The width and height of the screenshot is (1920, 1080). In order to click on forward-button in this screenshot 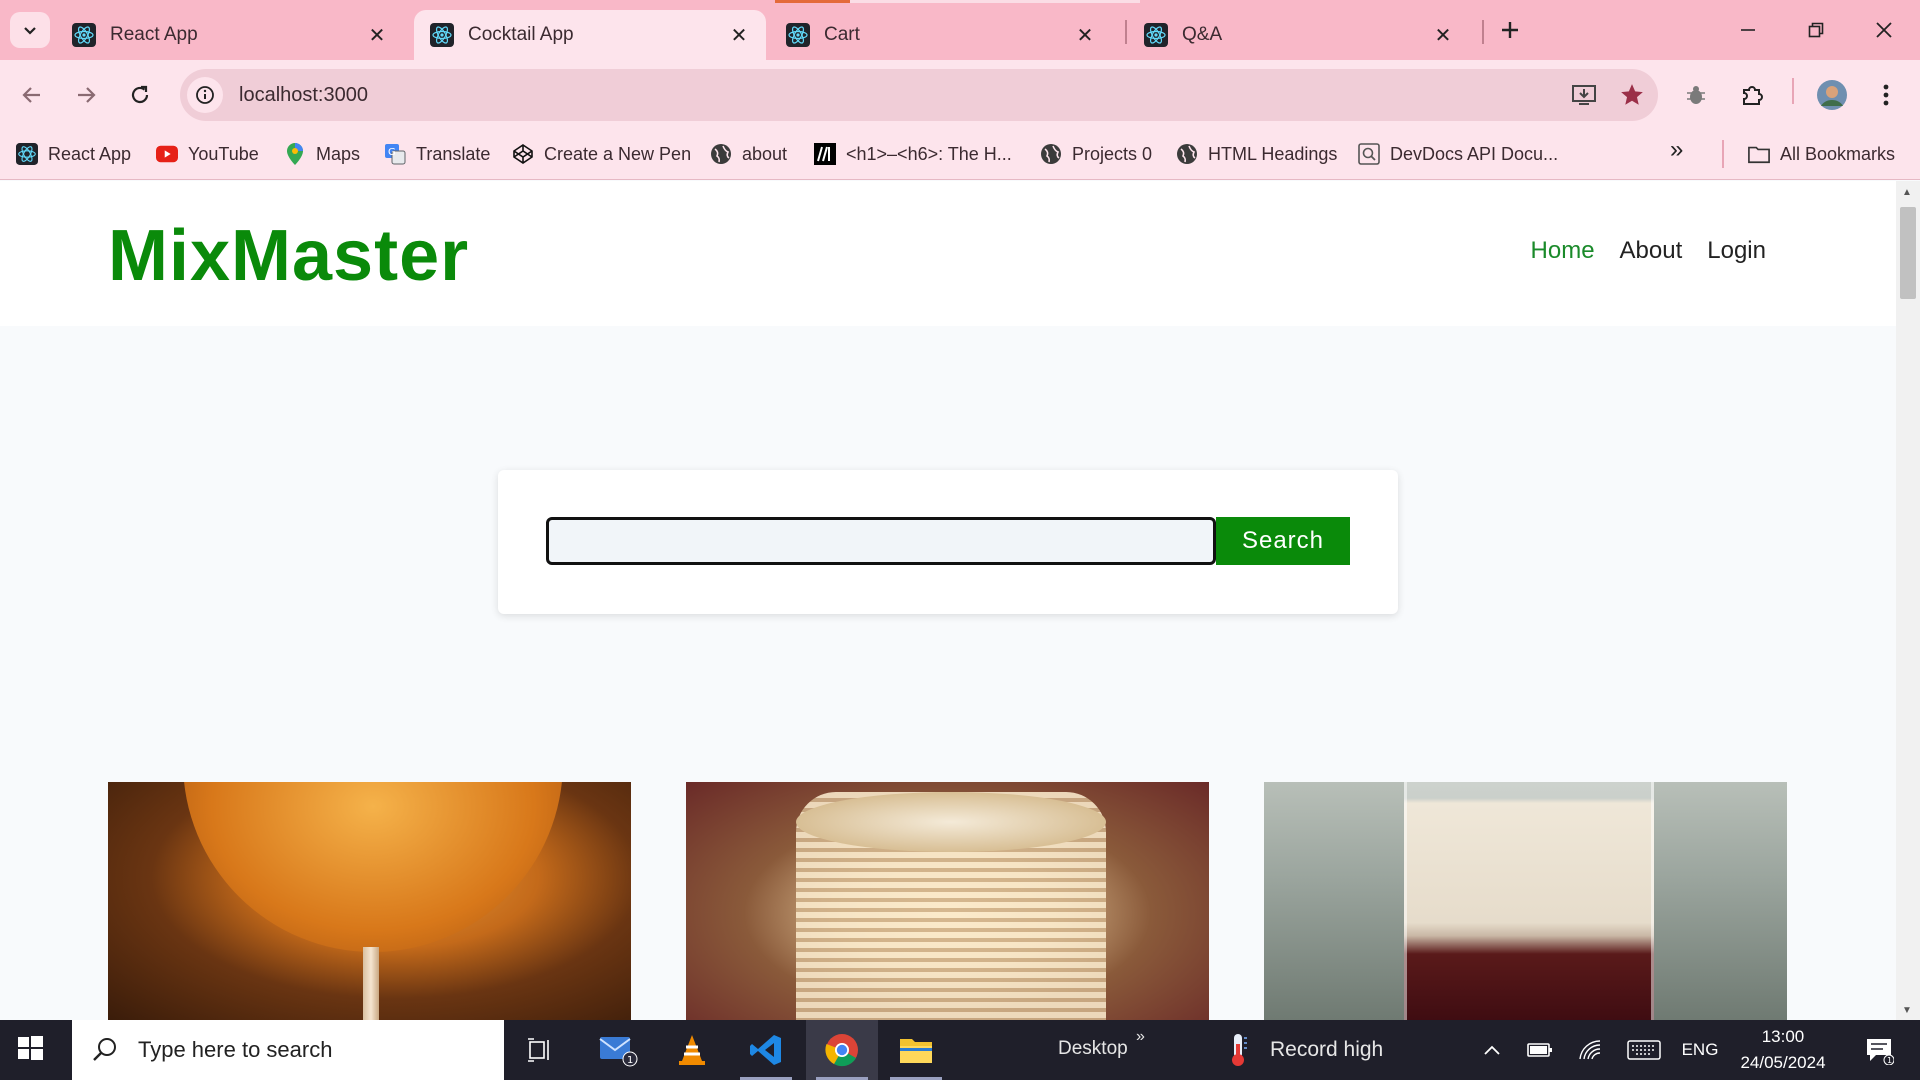, I will do `click(86, 95)`.